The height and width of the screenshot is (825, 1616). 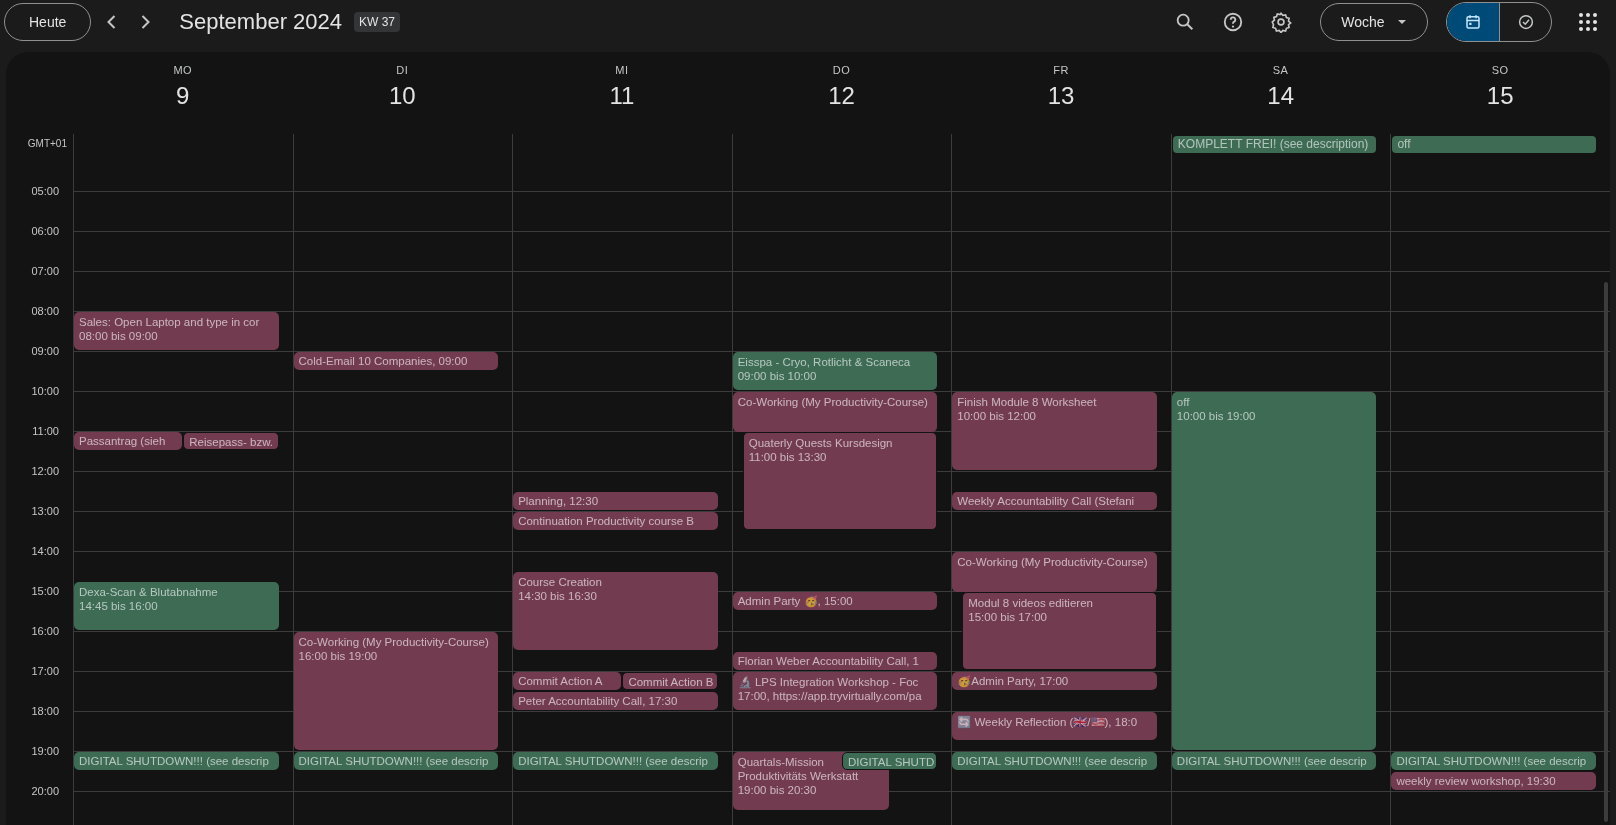 I want to click on day-number: 15, so click(x=1500, y=96).